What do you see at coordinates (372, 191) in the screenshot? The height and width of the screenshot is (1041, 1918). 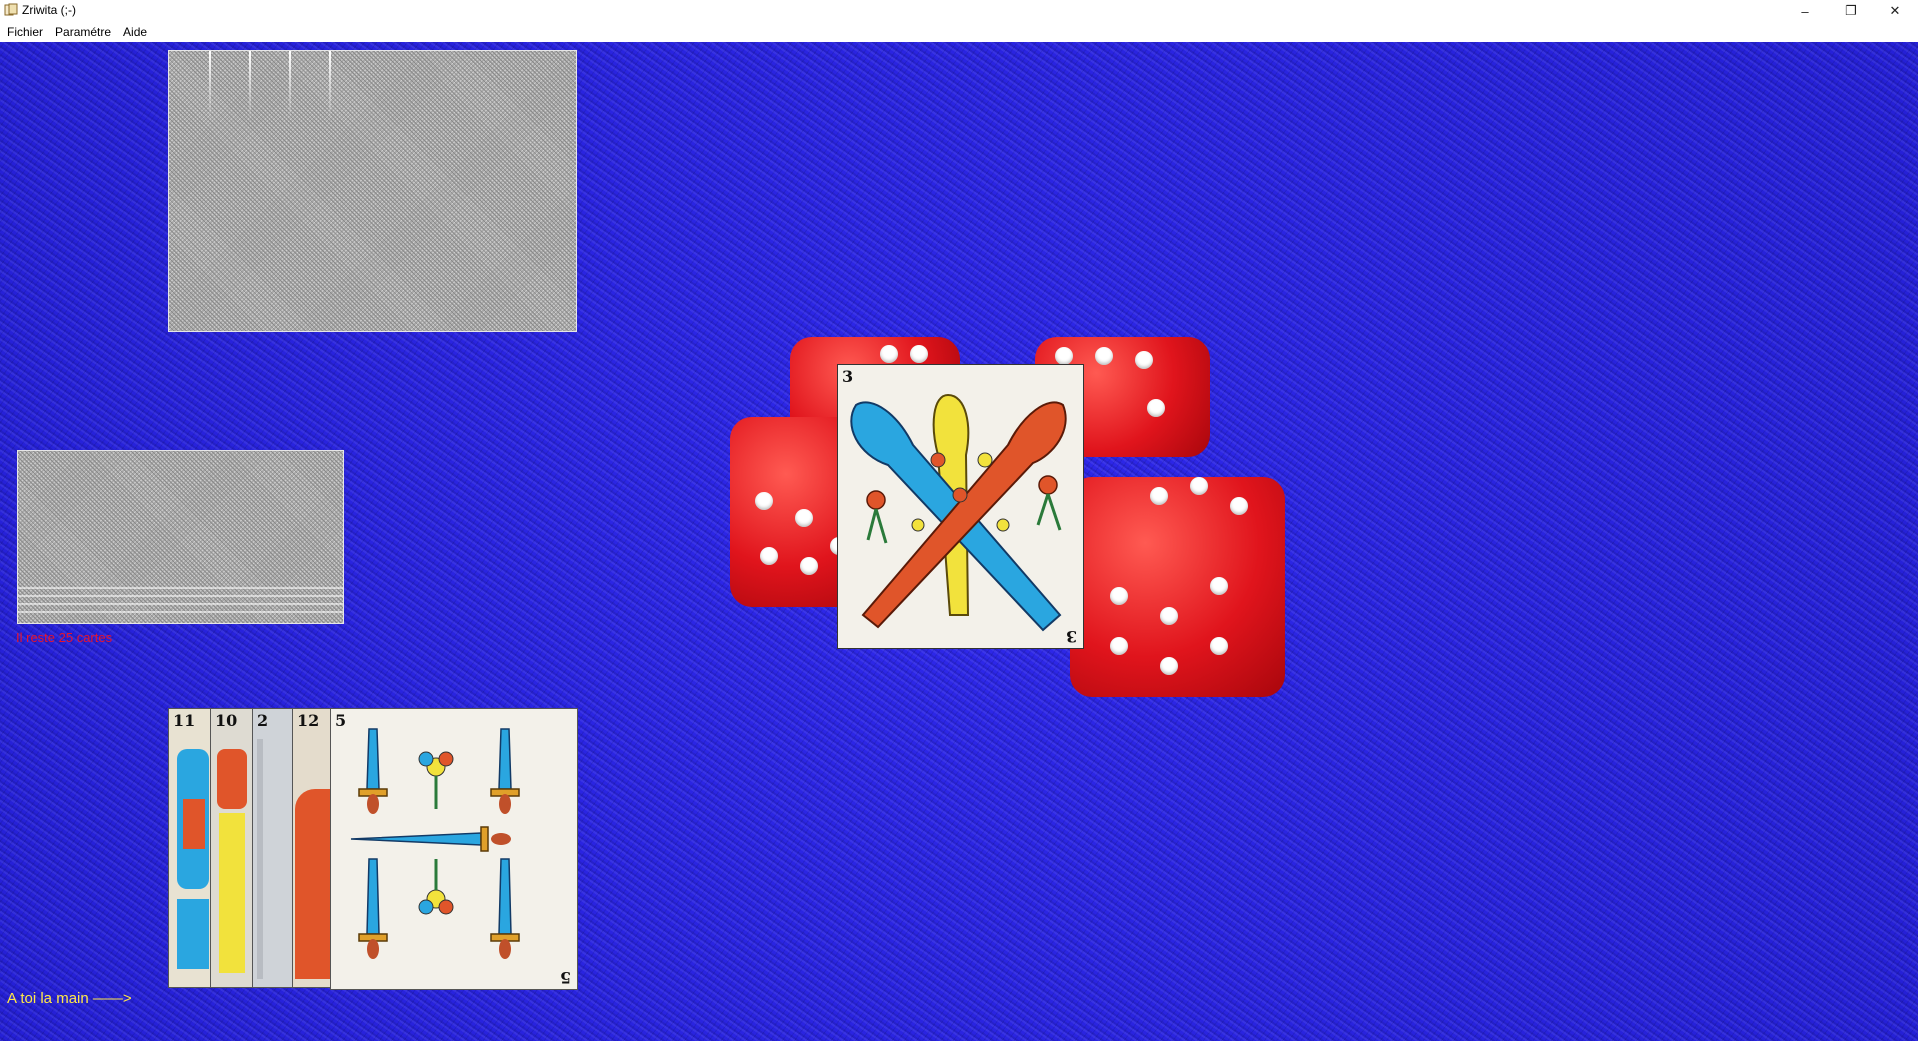 I see `opponent-hand` at bounding box center [372, 191].